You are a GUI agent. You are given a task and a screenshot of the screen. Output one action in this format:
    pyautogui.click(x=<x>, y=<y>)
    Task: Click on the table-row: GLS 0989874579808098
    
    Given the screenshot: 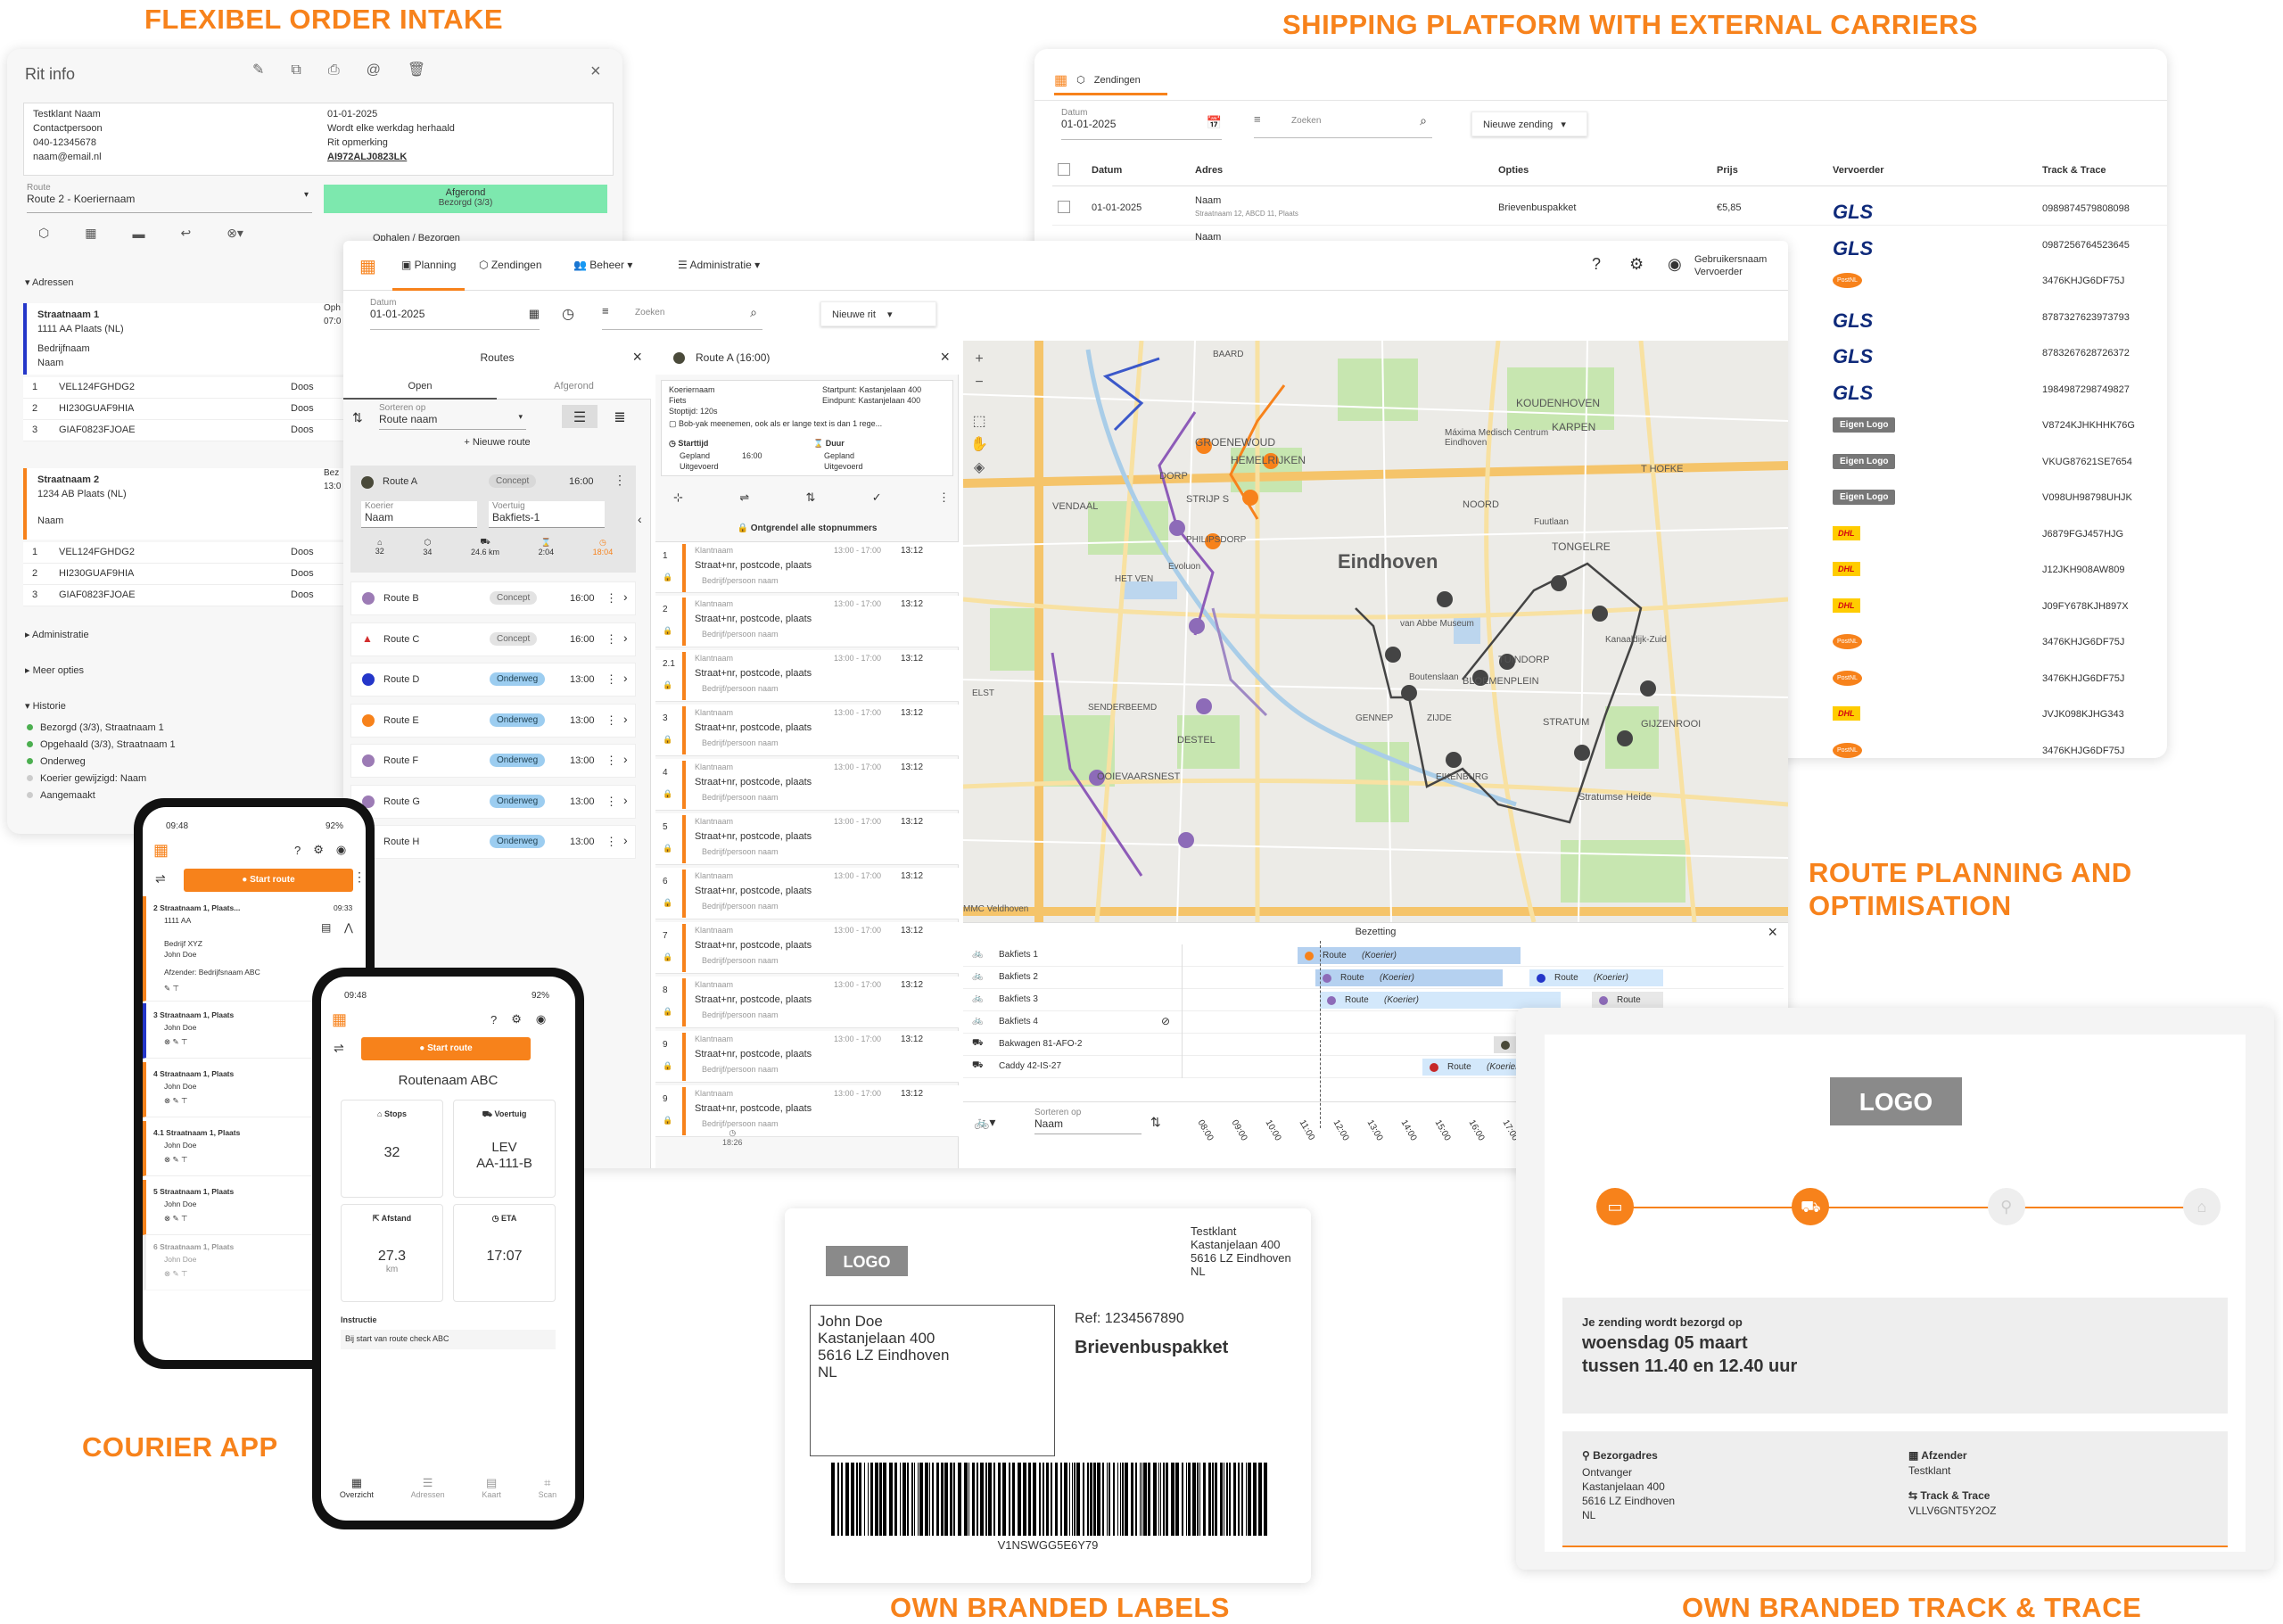 What is the action you would take?
    pyautogui.click(x=2000, y=209)
    